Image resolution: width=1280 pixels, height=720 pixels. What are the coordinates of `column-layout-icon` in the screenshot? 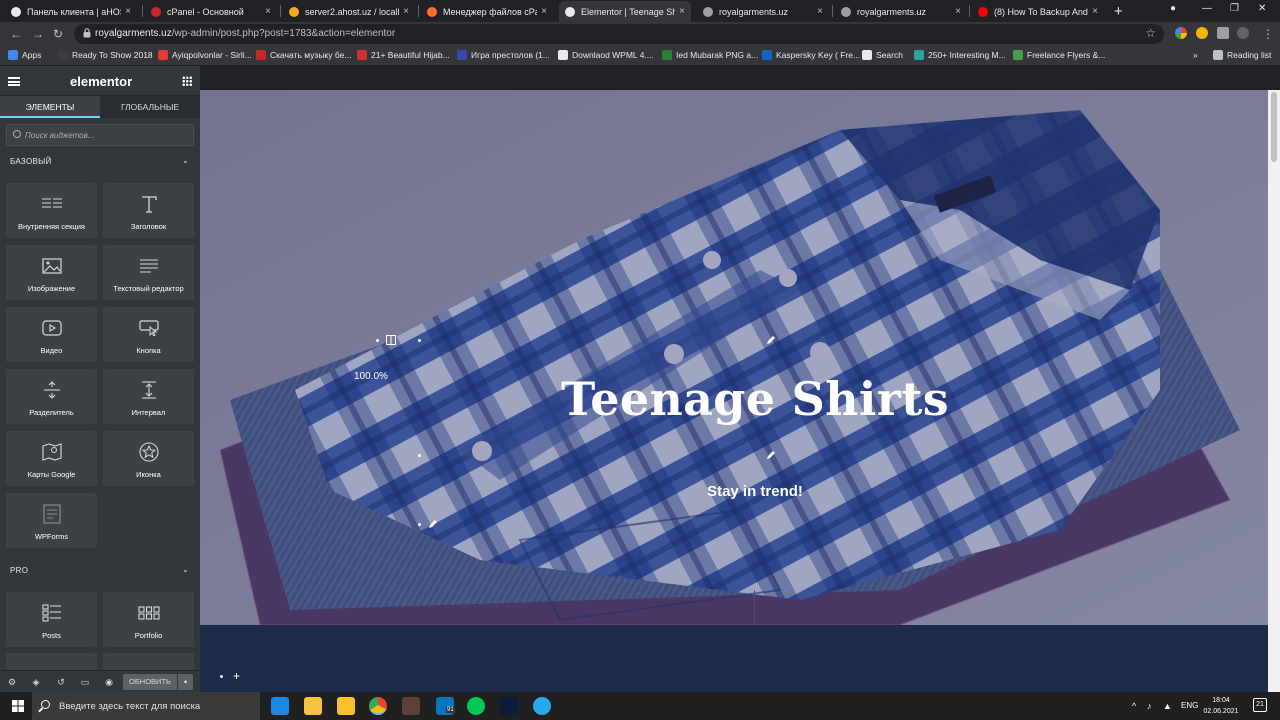 It's located at (391, 340).